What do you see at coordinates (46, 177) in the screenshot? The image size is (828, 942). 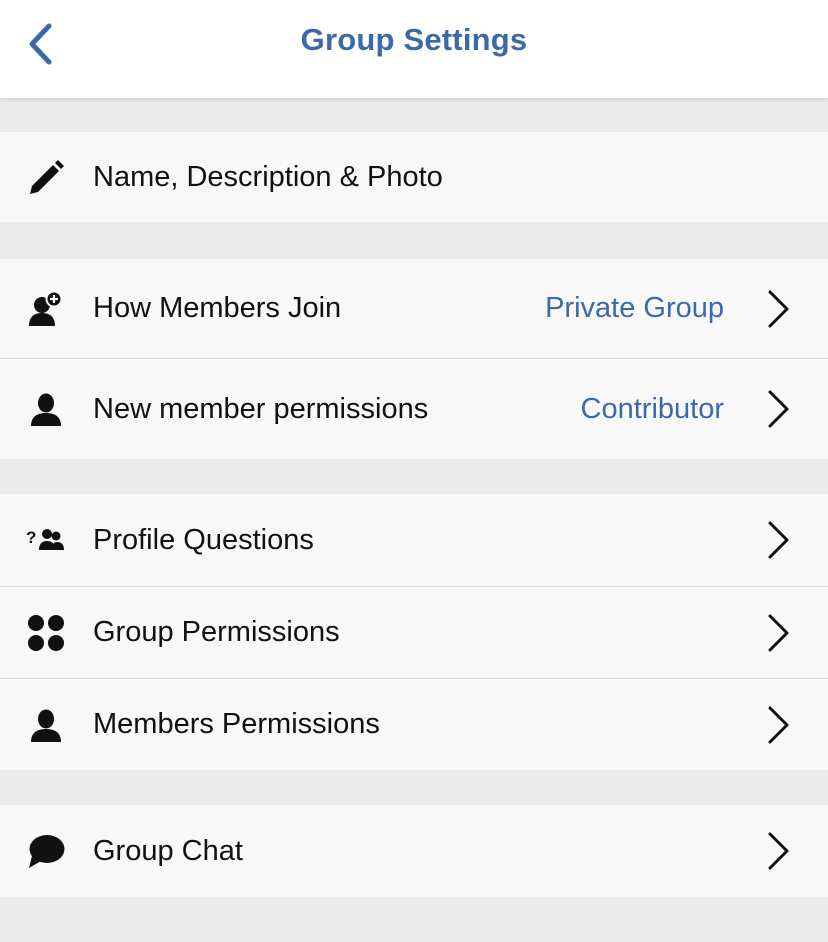 I see `pencil-icon` at bounding box center [46, 177].